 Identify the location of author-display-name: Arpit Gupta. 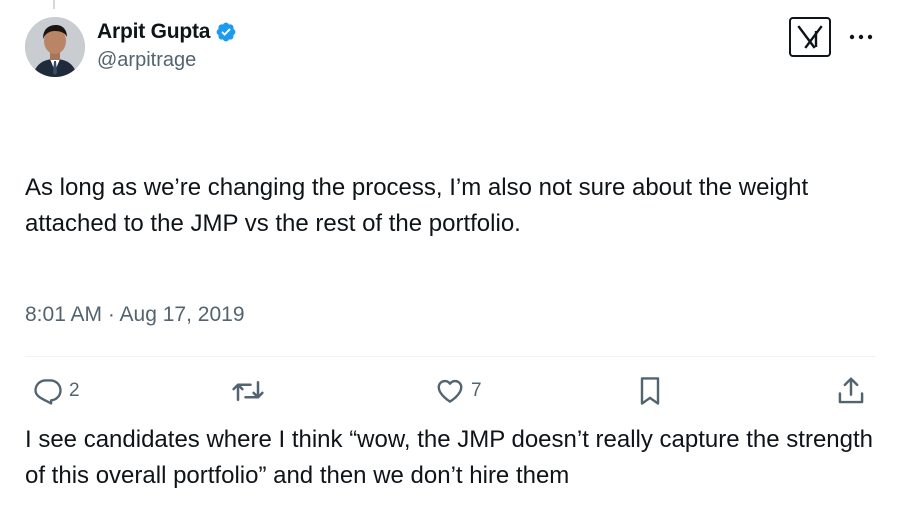
(153, 32).